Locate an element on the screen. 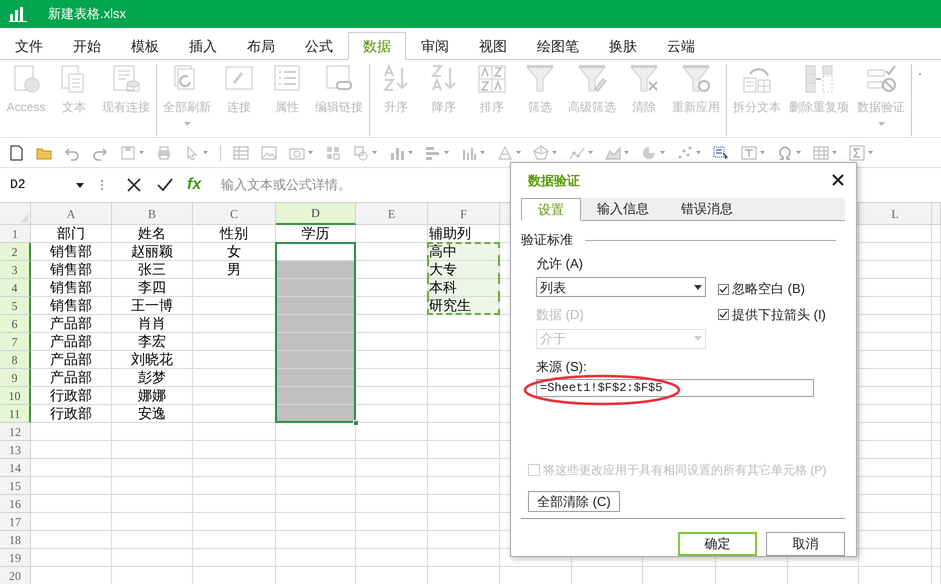  ok-button: 确定 is located at coordinates (717, 544).